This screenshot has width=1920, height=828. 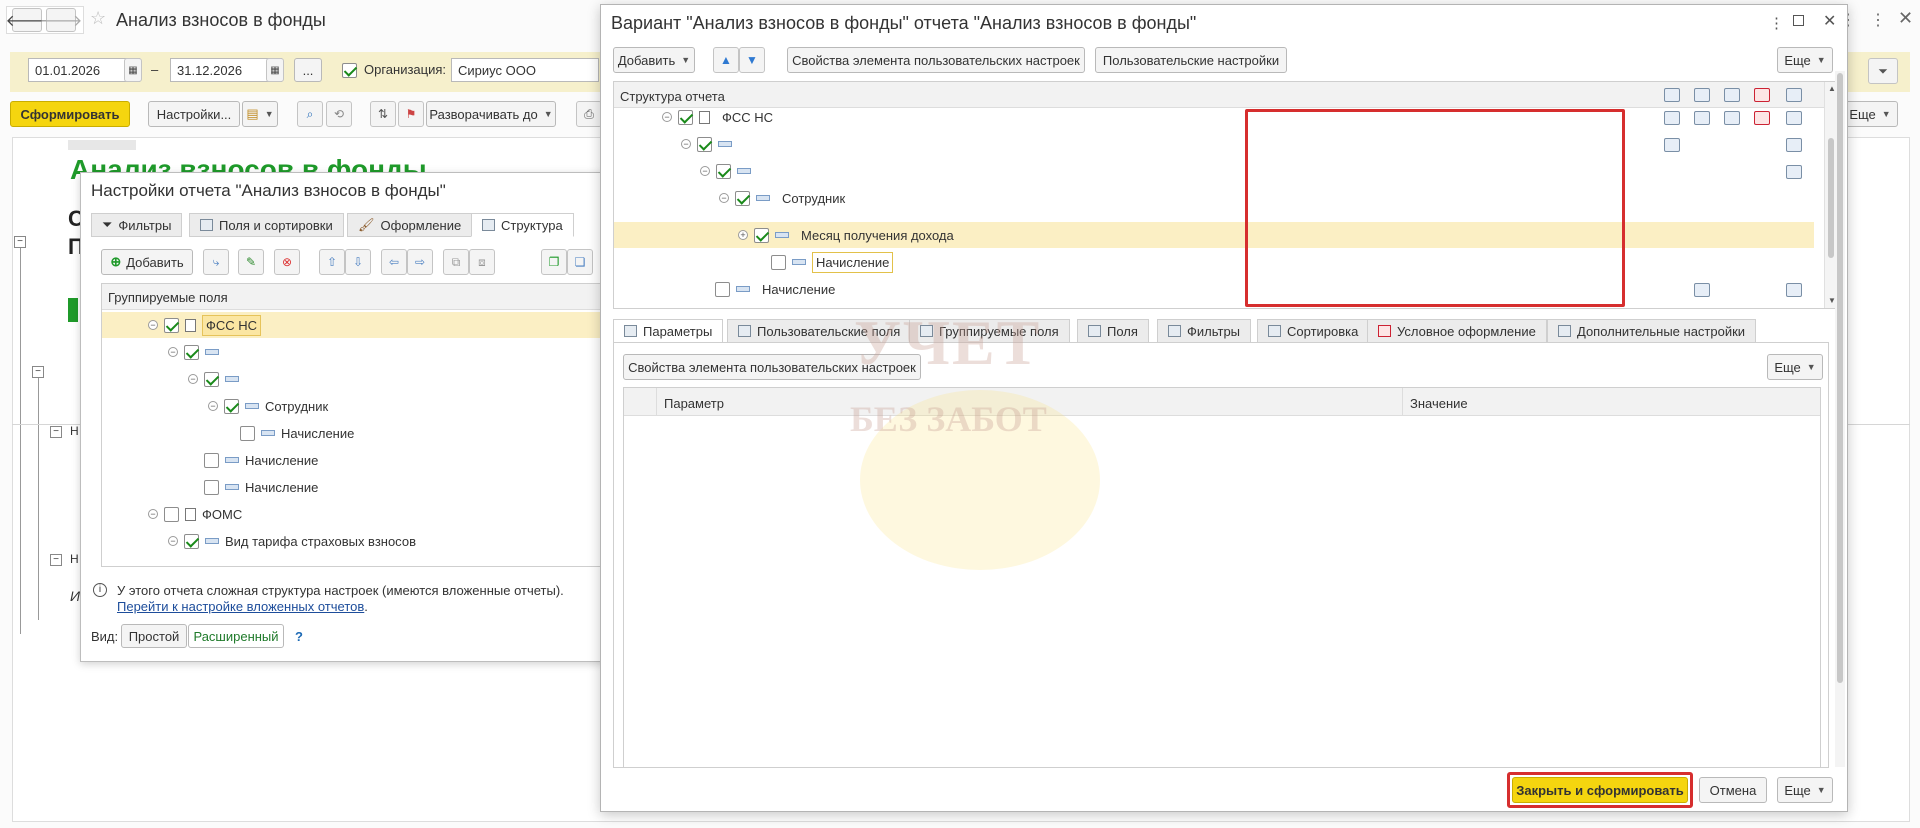 I want to click on structure-row-selected: + Месяц получения дохода, so click(x=846, y=235).